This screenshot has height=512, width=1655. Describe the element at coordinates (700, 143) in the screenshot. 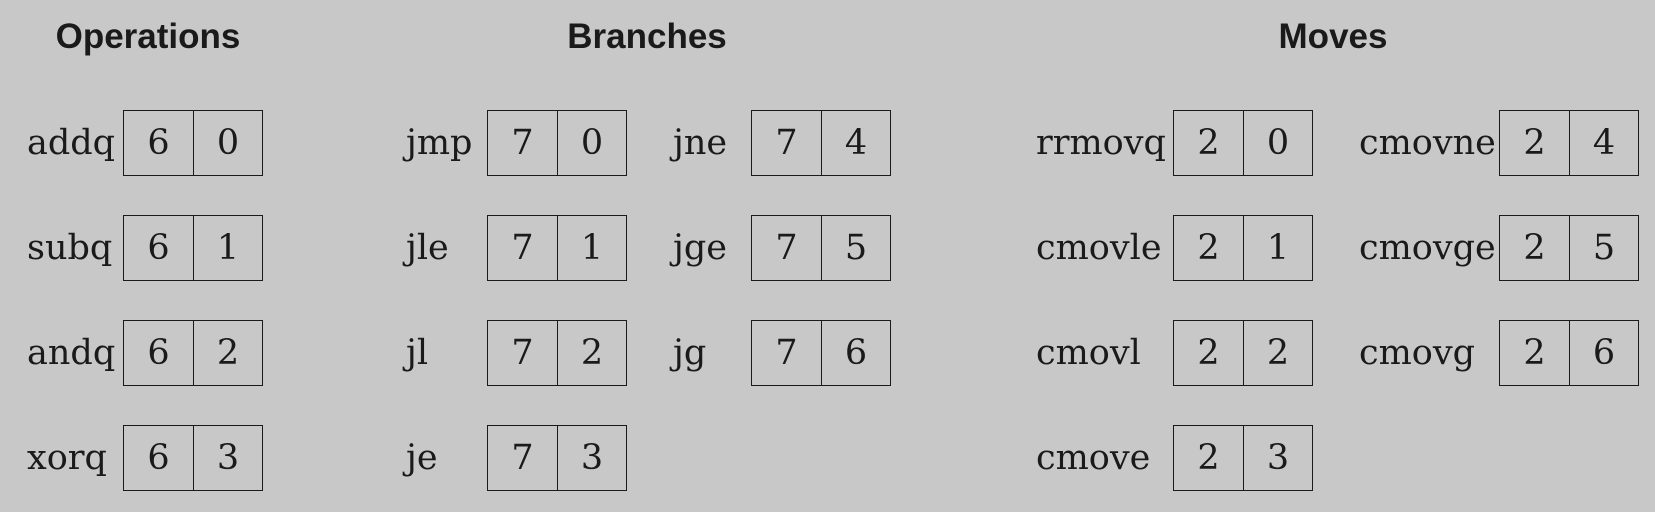

I see `mnemonic-label: jne` at that location.